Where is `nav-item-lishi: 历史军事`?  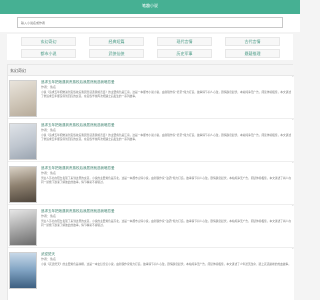 nav-item-lishi: 历史军事 is located at coordinates (184, 53).